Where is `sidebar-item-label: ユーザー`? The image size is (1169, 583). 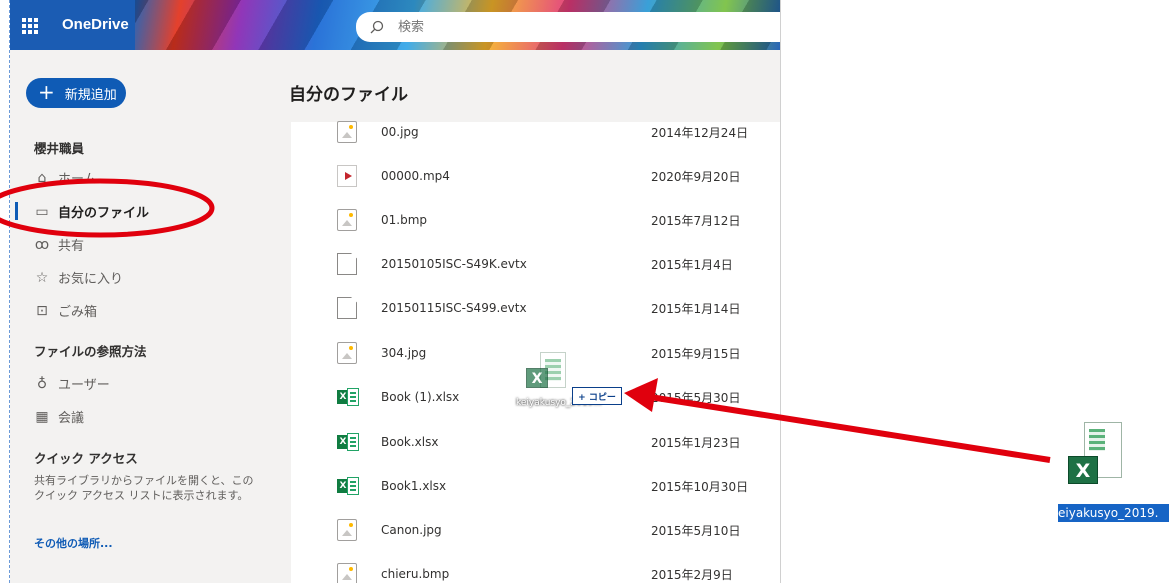
sidebar-item-label: ユーザー is located at coordinates (84, 385).